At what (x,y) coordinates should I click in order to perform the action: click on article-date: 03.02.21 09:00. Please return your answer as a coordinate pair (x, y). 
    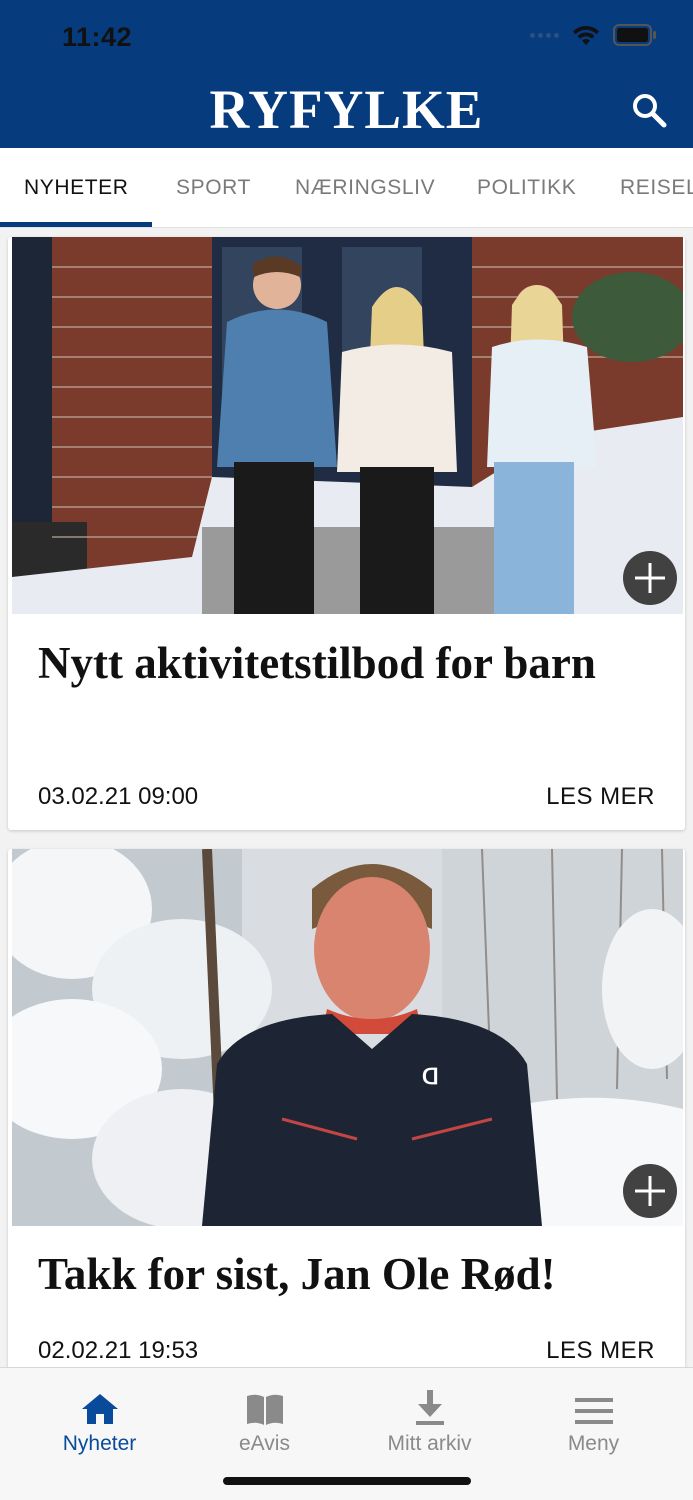
    Looking at the image, I should click on (118, 796).